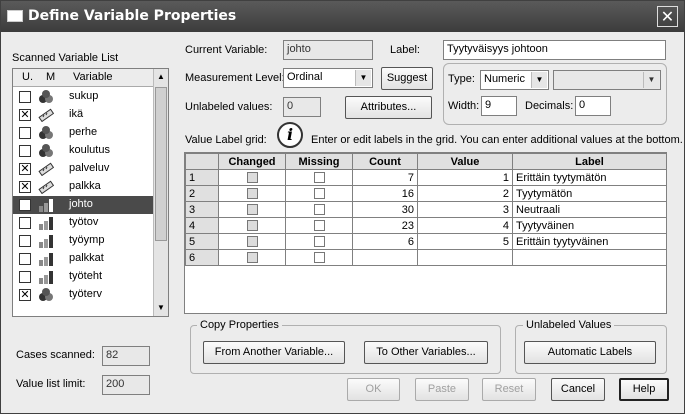  Describe the element at coordinates (593, 106) in the screenshot. I see `decimals-input: 0` at that location.